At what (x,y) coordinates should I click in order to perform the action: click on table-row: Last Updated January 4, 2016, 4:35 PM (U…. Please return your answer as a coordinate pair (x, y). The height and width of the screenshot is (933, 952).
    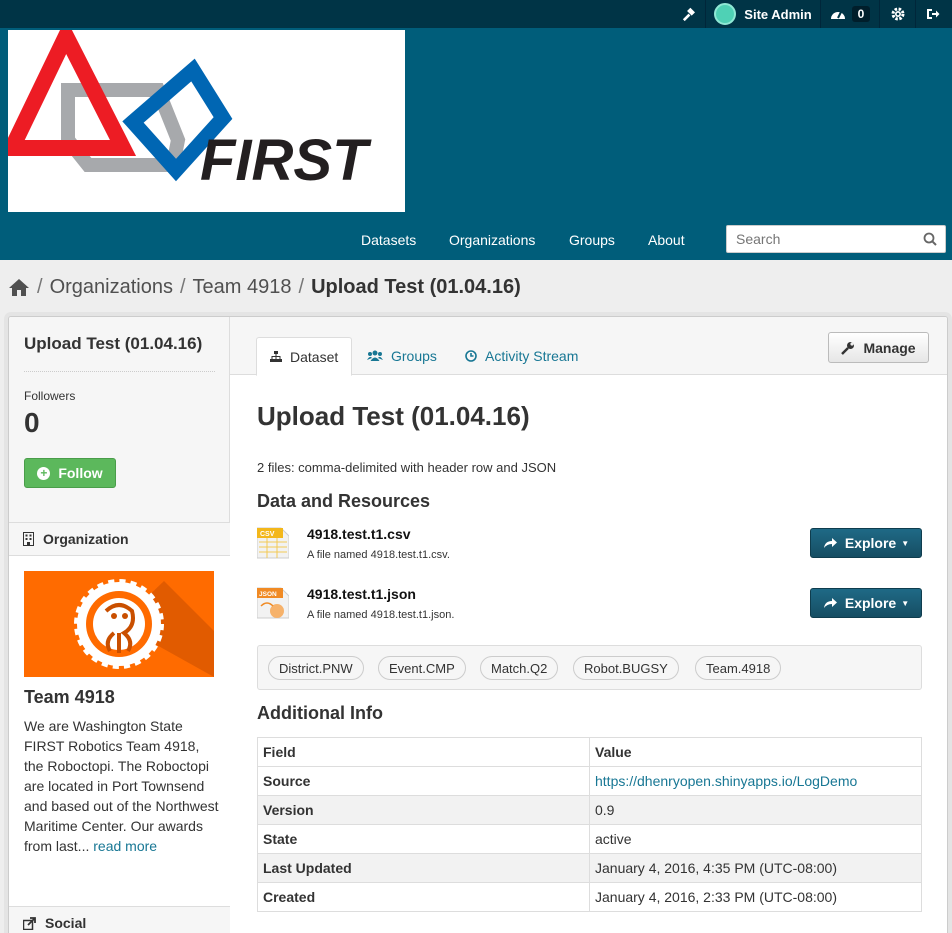
    Looking at the image, I should click on (589, 868).